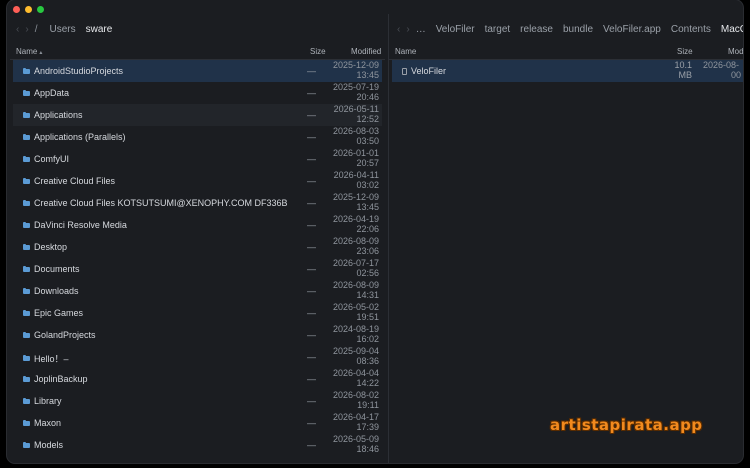 The image size is (750, 468). What do you see at coordinates (65, 335) in the screenshot?
I see `file-name-label: GolandProjects` at bounding box center [65, 335].